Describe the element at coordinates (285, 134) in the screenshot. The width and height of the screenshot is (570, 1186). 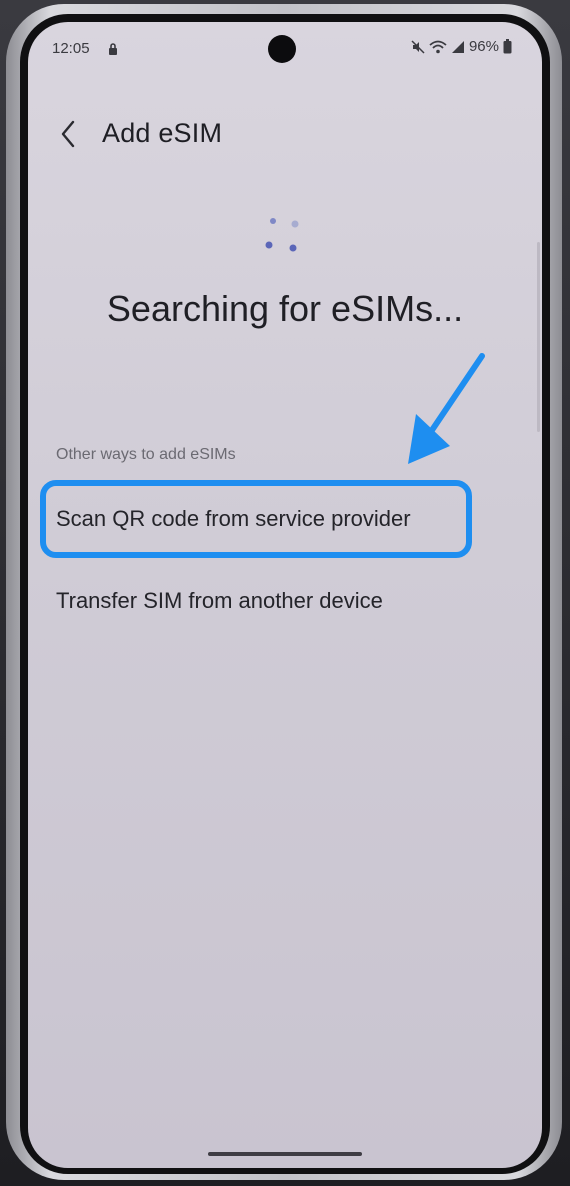
I see `app-header: Add eSIM` at that location.